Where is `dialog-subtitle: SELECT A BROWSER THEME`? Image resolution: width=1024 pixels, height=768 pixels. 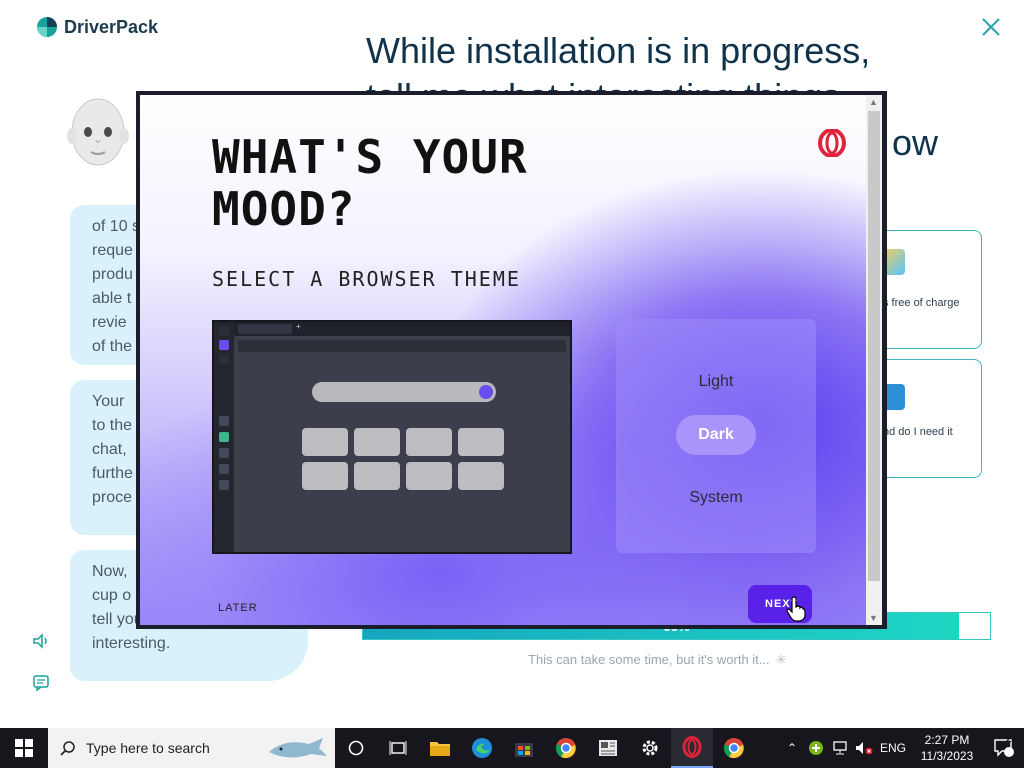
dialog-subtitle: SELECT A BROWSER THEME is located at coordinates (366, 279).